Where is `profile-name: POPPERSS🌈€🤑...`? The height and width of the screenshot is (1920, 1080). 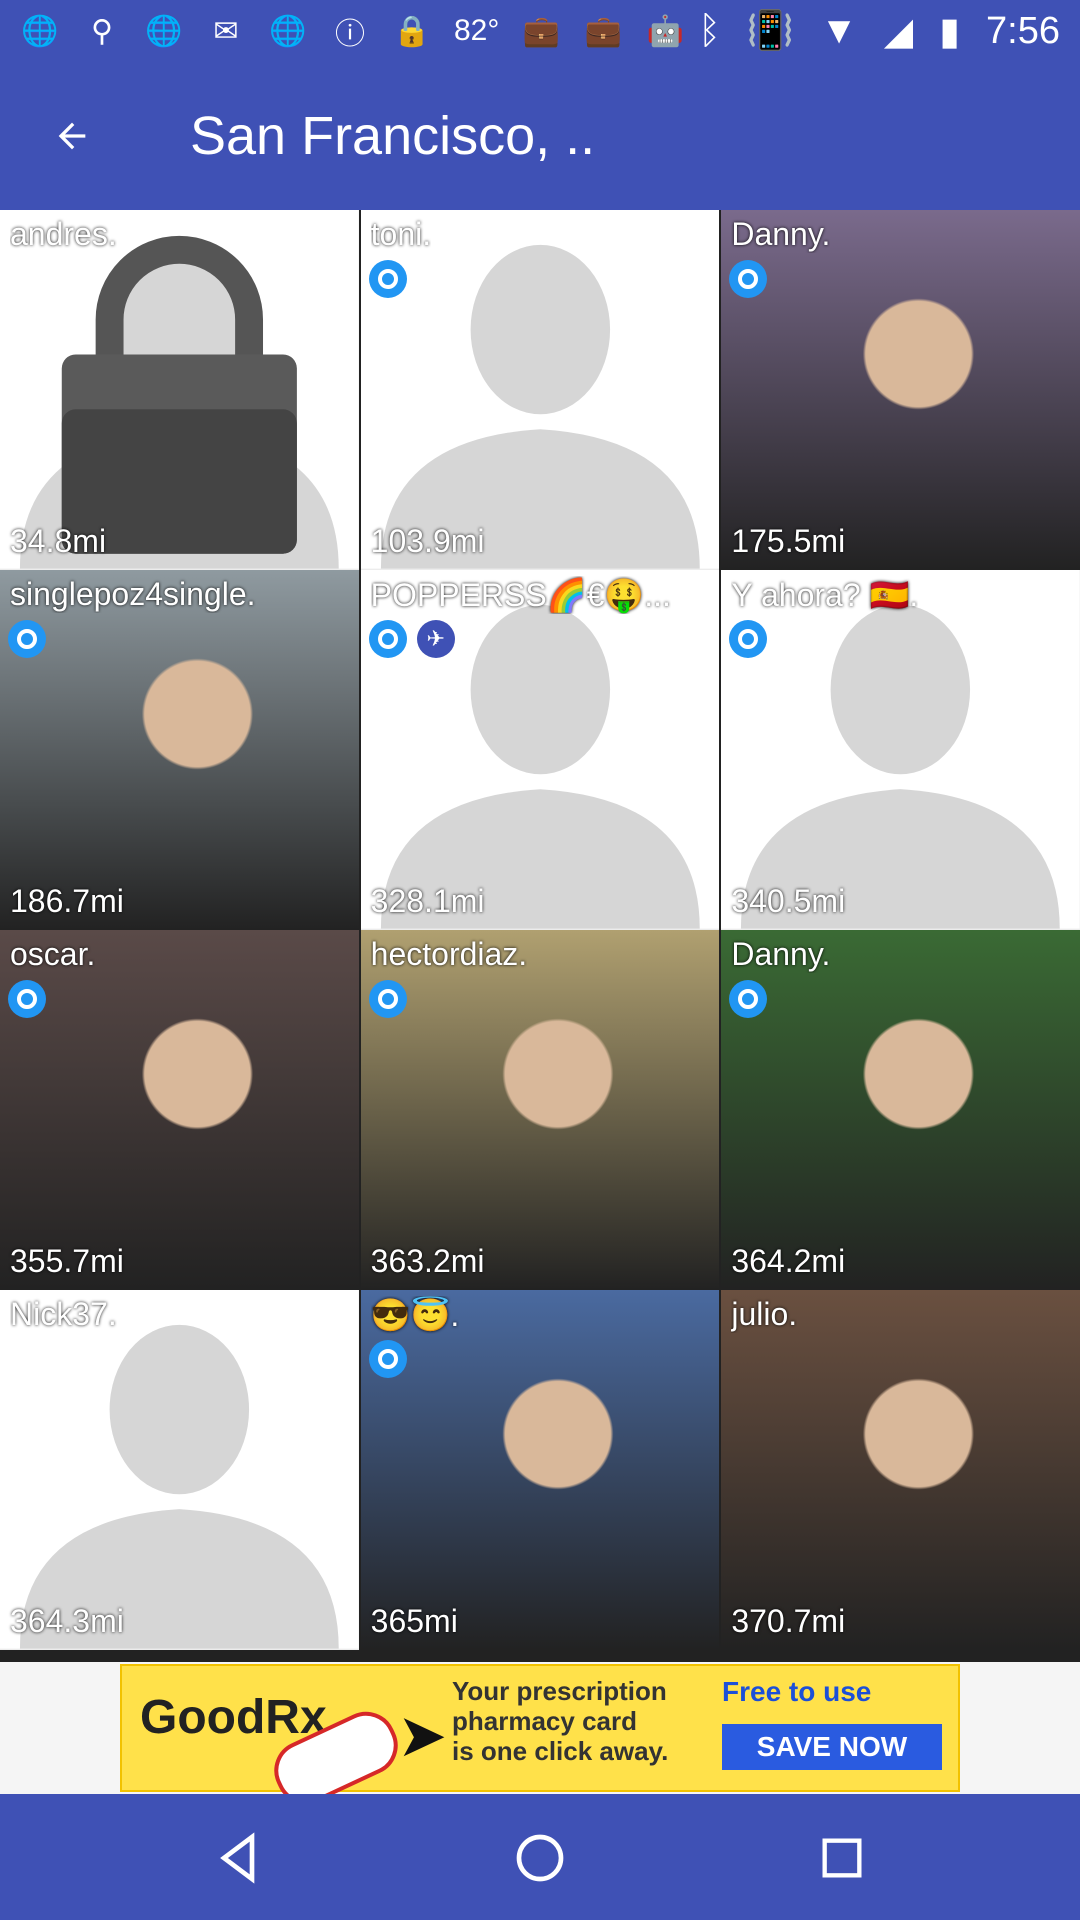
profile-name: POPPERSS🌈€🤑... is located at coordinates (520, 595).